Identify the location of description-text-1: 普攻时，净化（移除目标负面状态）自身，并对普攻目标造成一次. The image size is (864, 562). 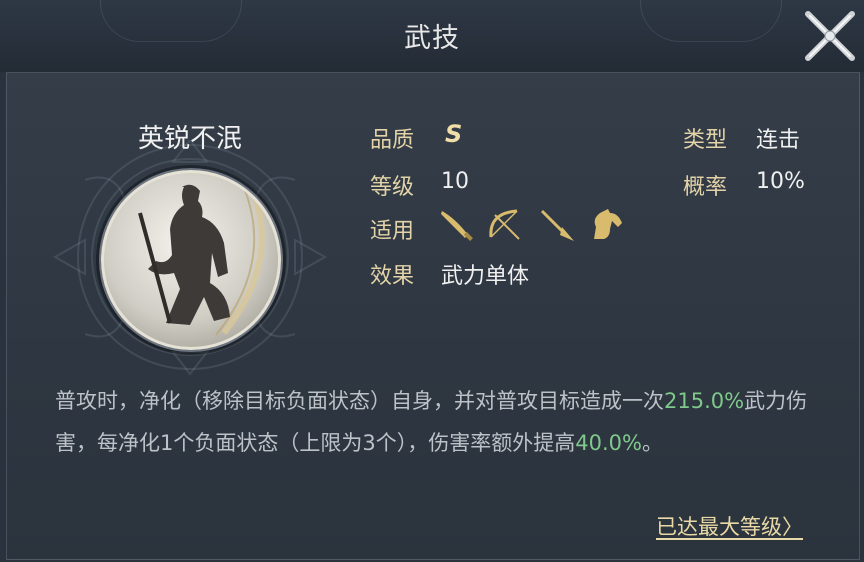
(359, 401).